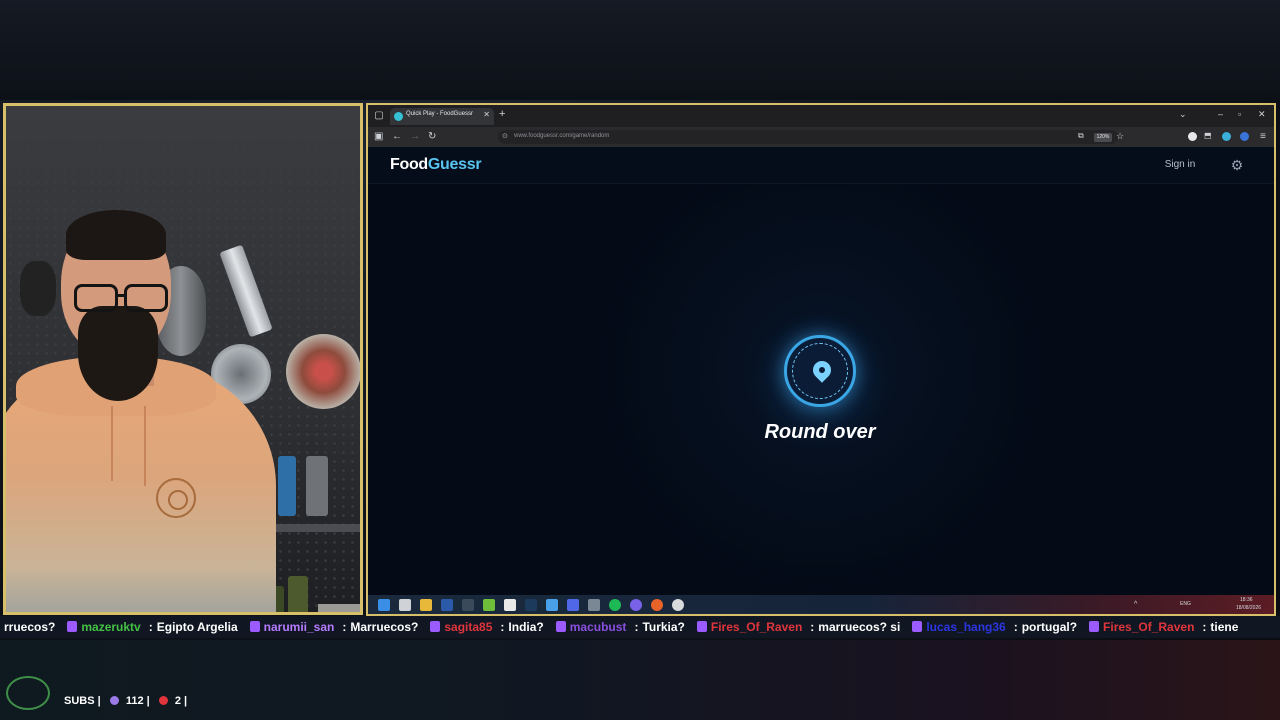 Image resolution: width=1280 pixels, height=720 pixels. What do you see at coordinates (137, 701) in the screenshot?
I see `purple-count: 112 |` at bounding box center [137, 701].